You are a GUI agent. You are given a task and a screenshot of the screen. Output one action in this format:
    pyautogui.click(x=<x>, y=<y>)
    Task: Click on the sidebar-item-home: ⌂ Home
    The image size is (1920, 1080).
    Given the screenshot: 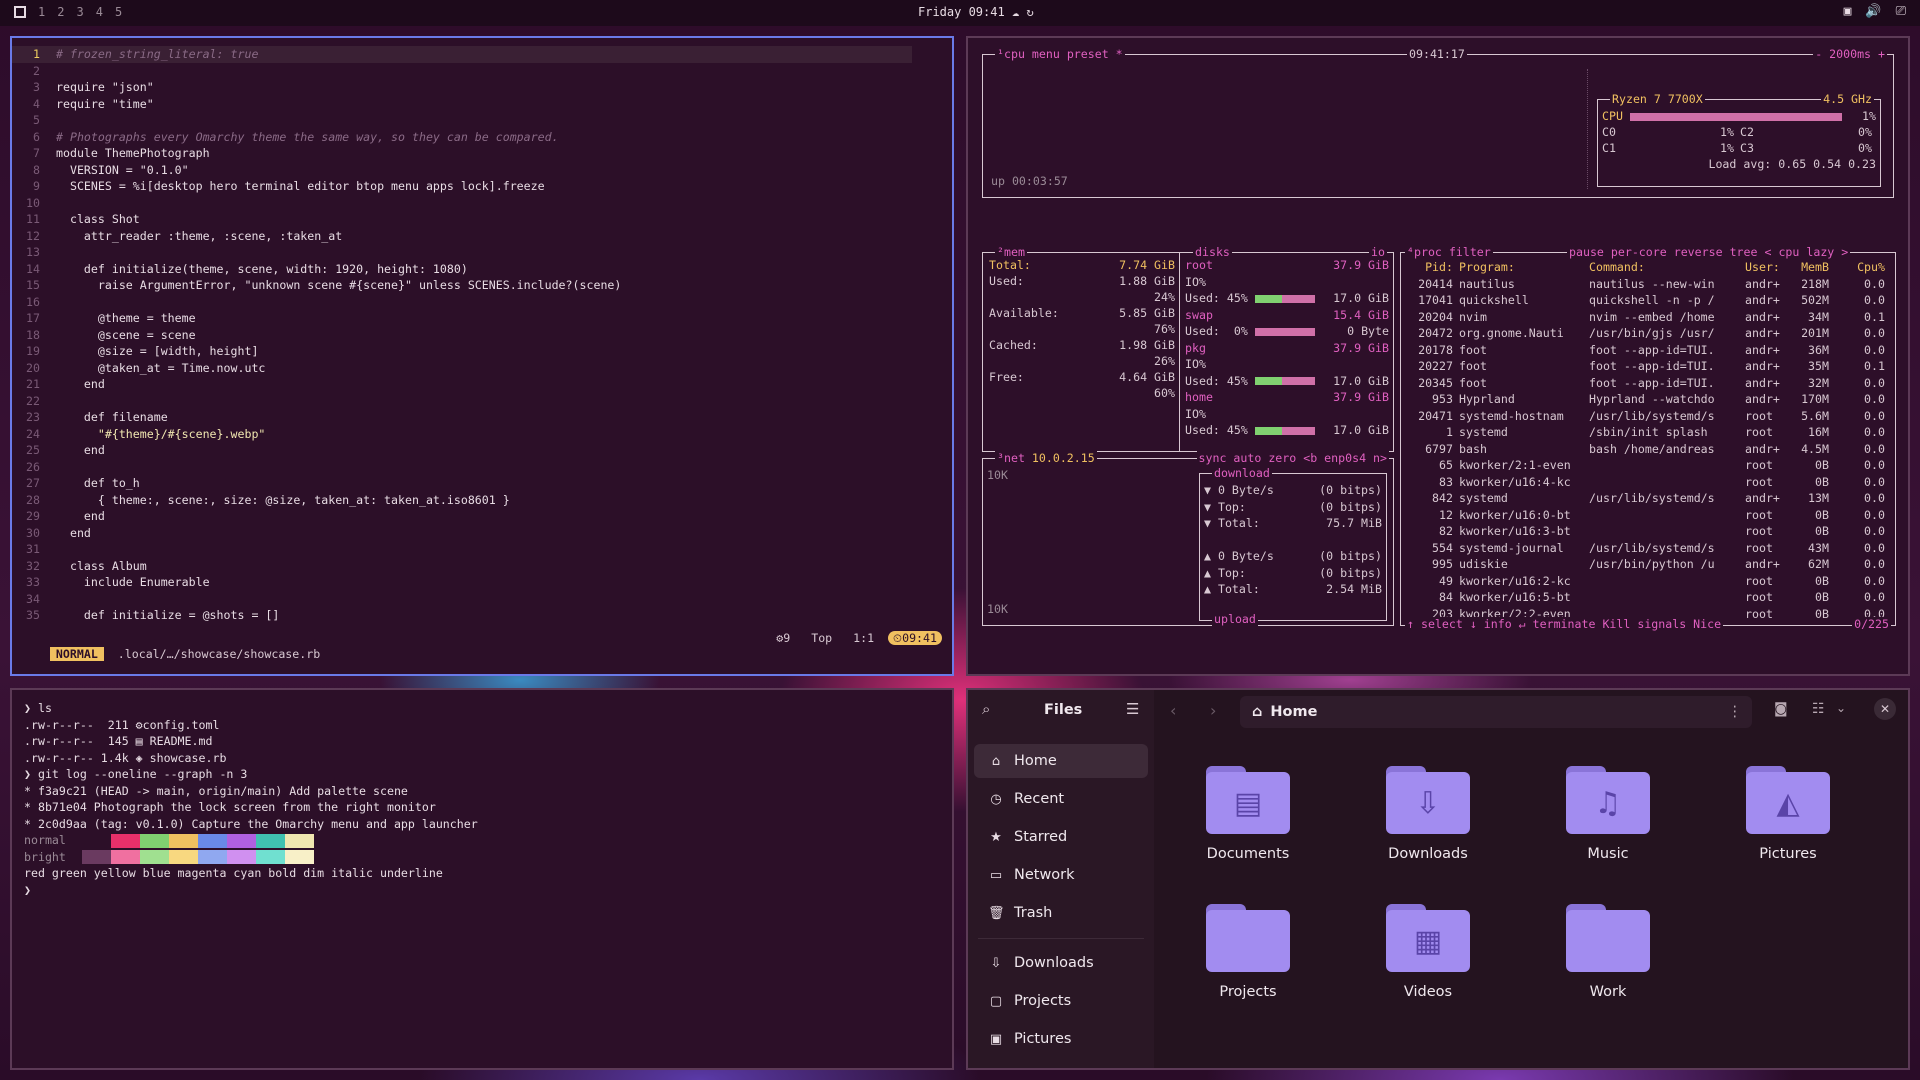 What is the action you would take?
    pyautogui.click(x=1061, y=761)
    